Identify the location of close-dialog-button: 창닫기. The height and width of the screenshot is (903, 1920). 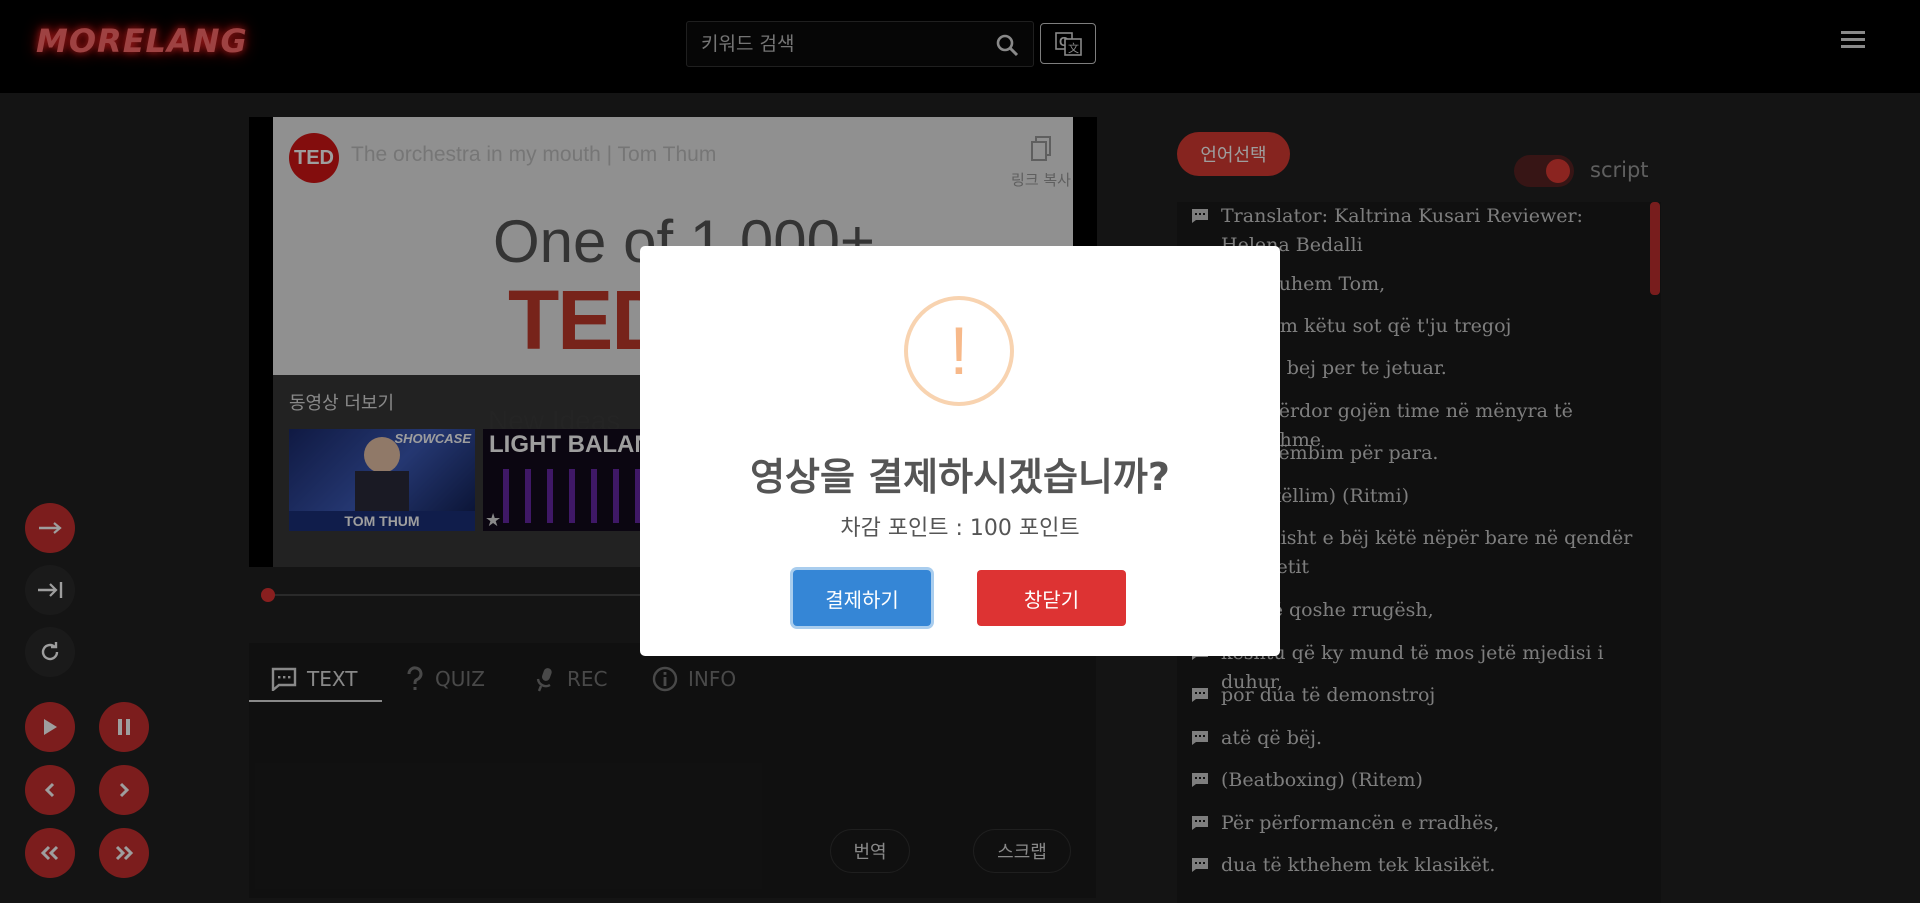
(1051, 598).